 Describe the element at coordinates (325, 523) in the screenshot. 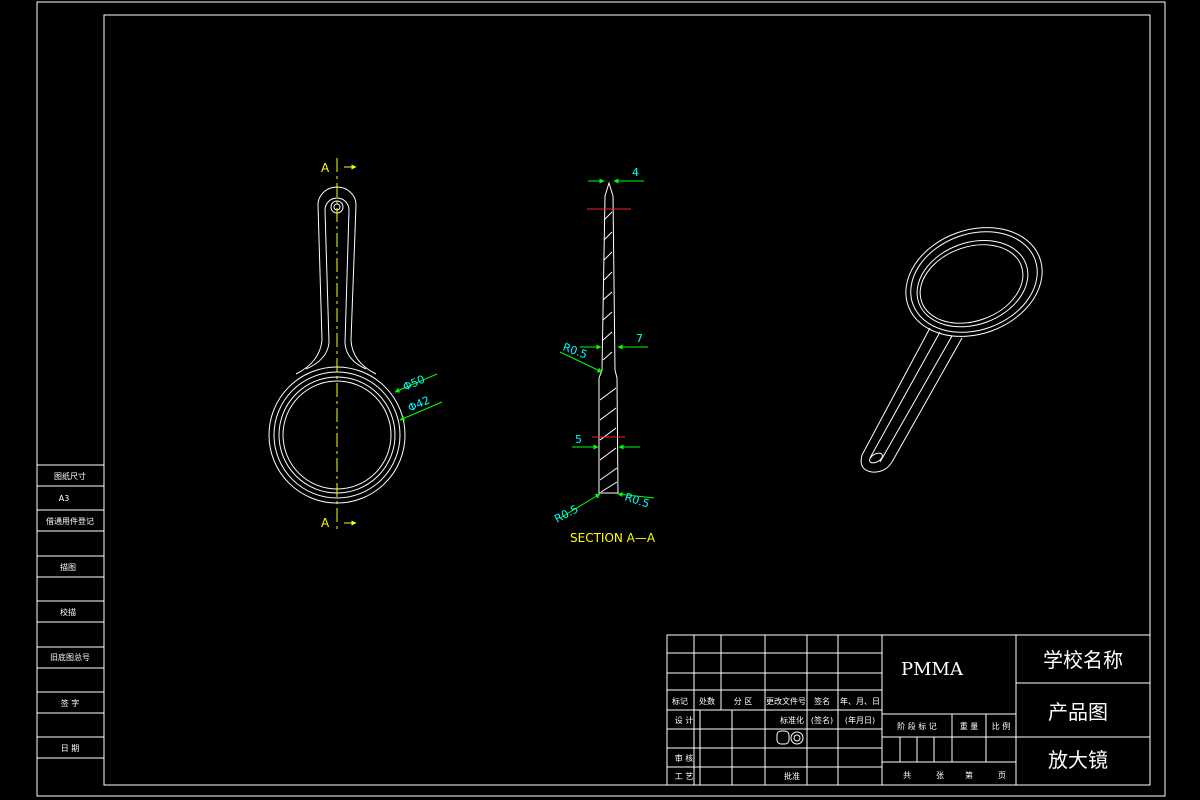

I see `section-letter-bottom: A` at that location.